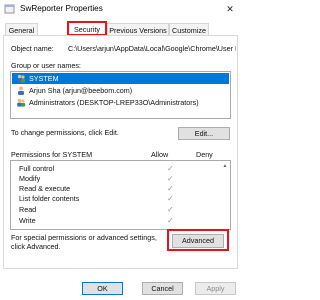 The width and height of the screenshot is (320, 300). I want to click on permission-name: Modify, so click(30, 178).